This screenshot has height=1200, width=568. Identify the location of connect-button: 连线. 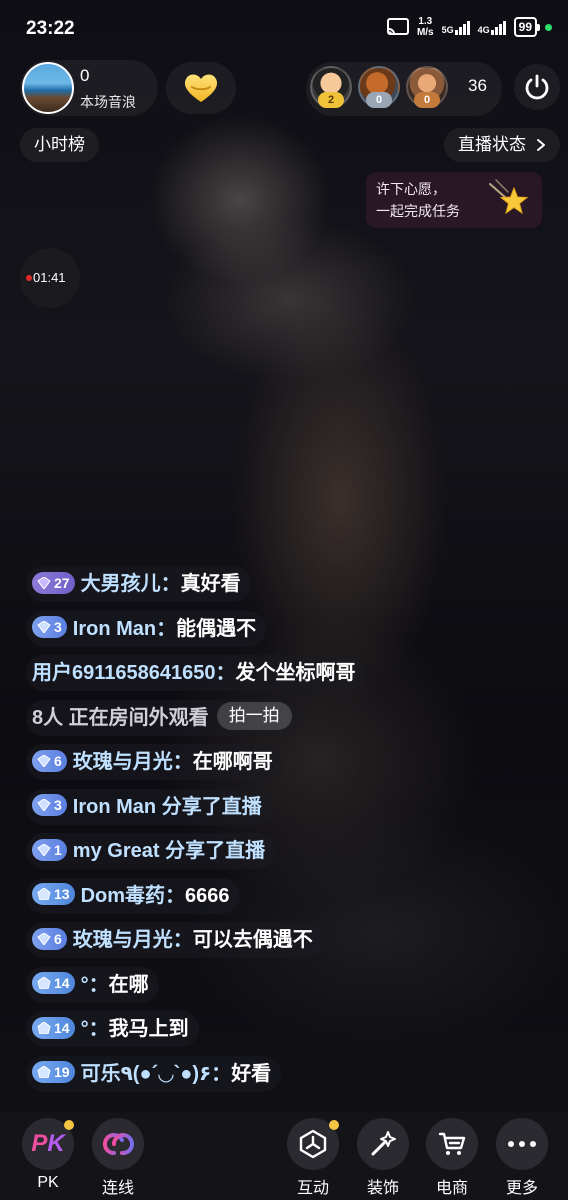
(118, 1158).